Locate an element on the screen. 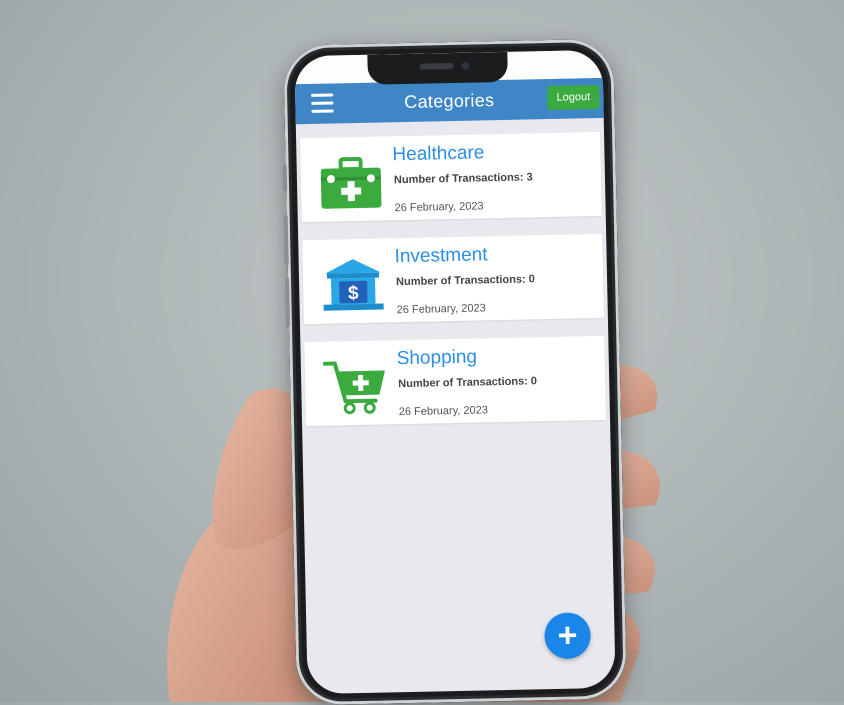 Image resolution: width=844 pixels, height=705 pixels. transaction-count: Number of Transactions: 3 is located at coordinates (463, 179).